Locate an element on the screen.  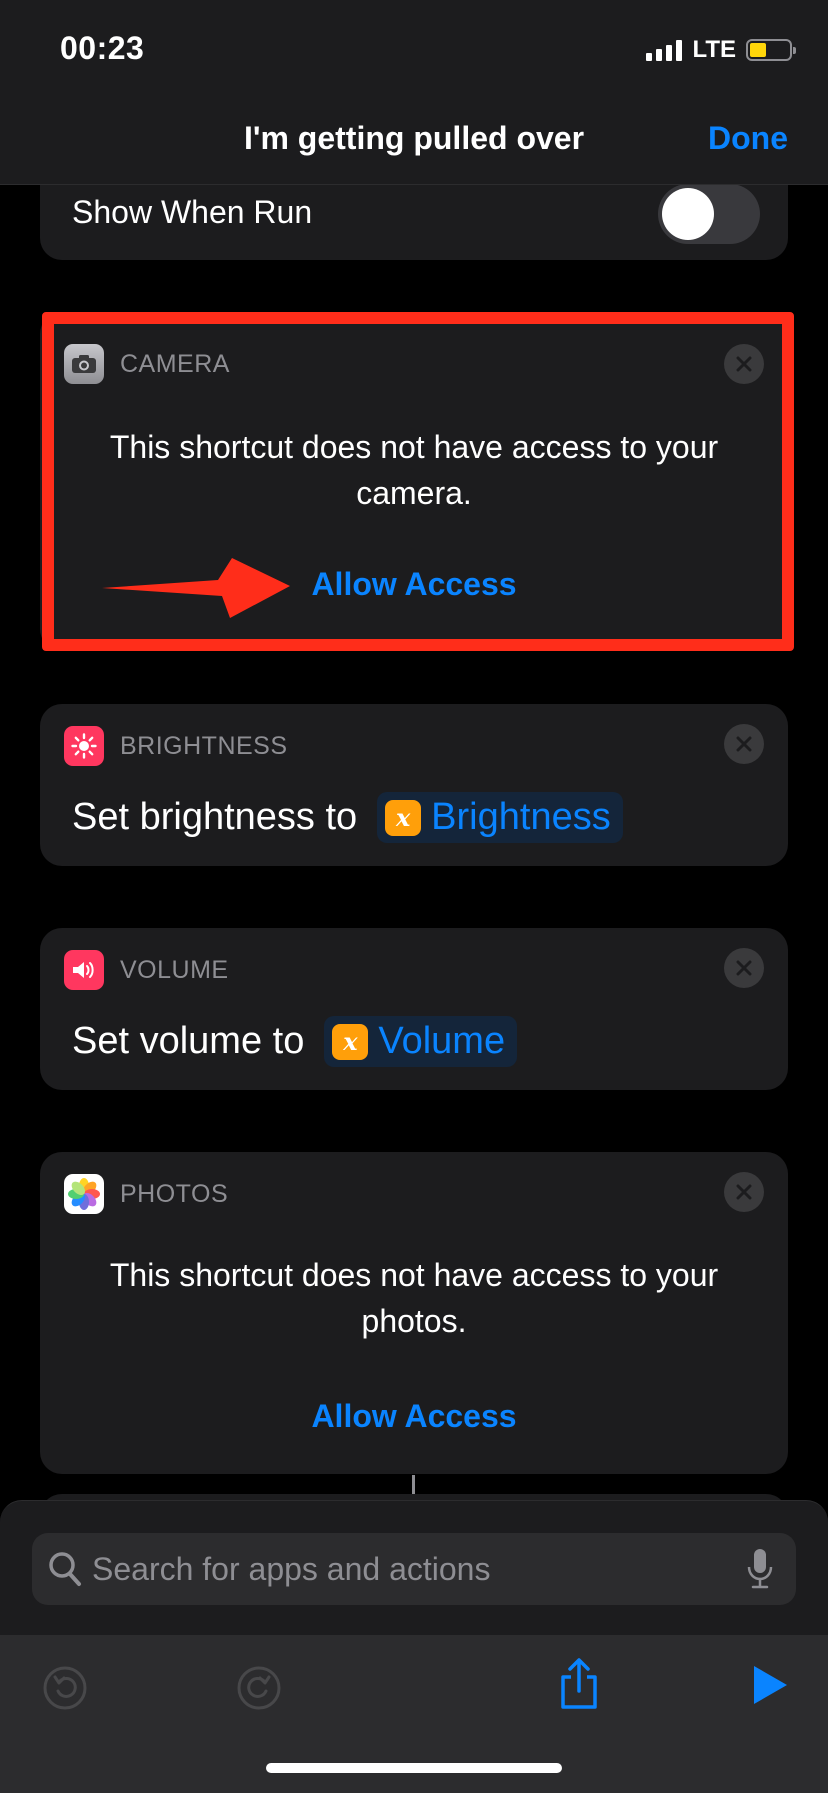
volume-variable-chip: x Volume is located at coordinates (421, 1041).